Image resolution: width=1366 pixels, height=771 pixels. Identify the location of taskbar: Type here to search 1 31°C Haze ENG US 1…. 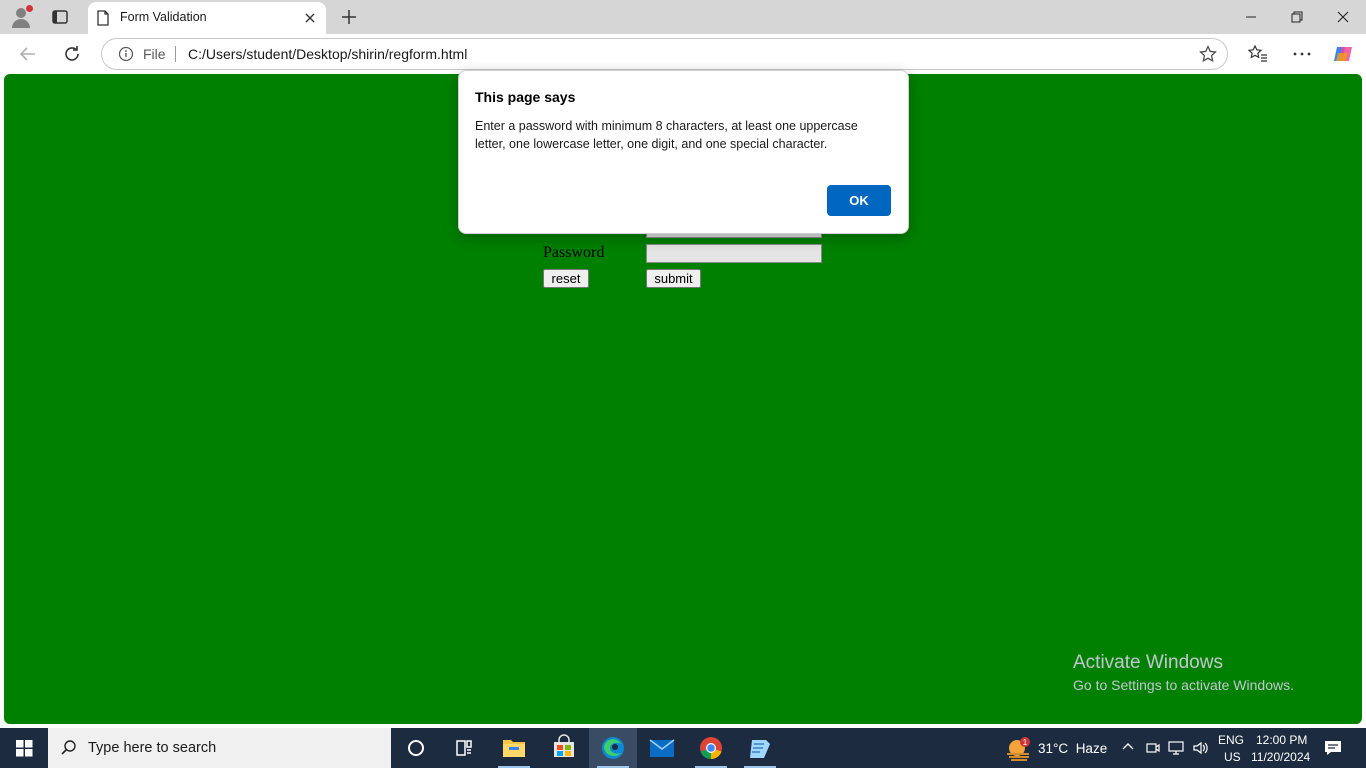
(683, 748).